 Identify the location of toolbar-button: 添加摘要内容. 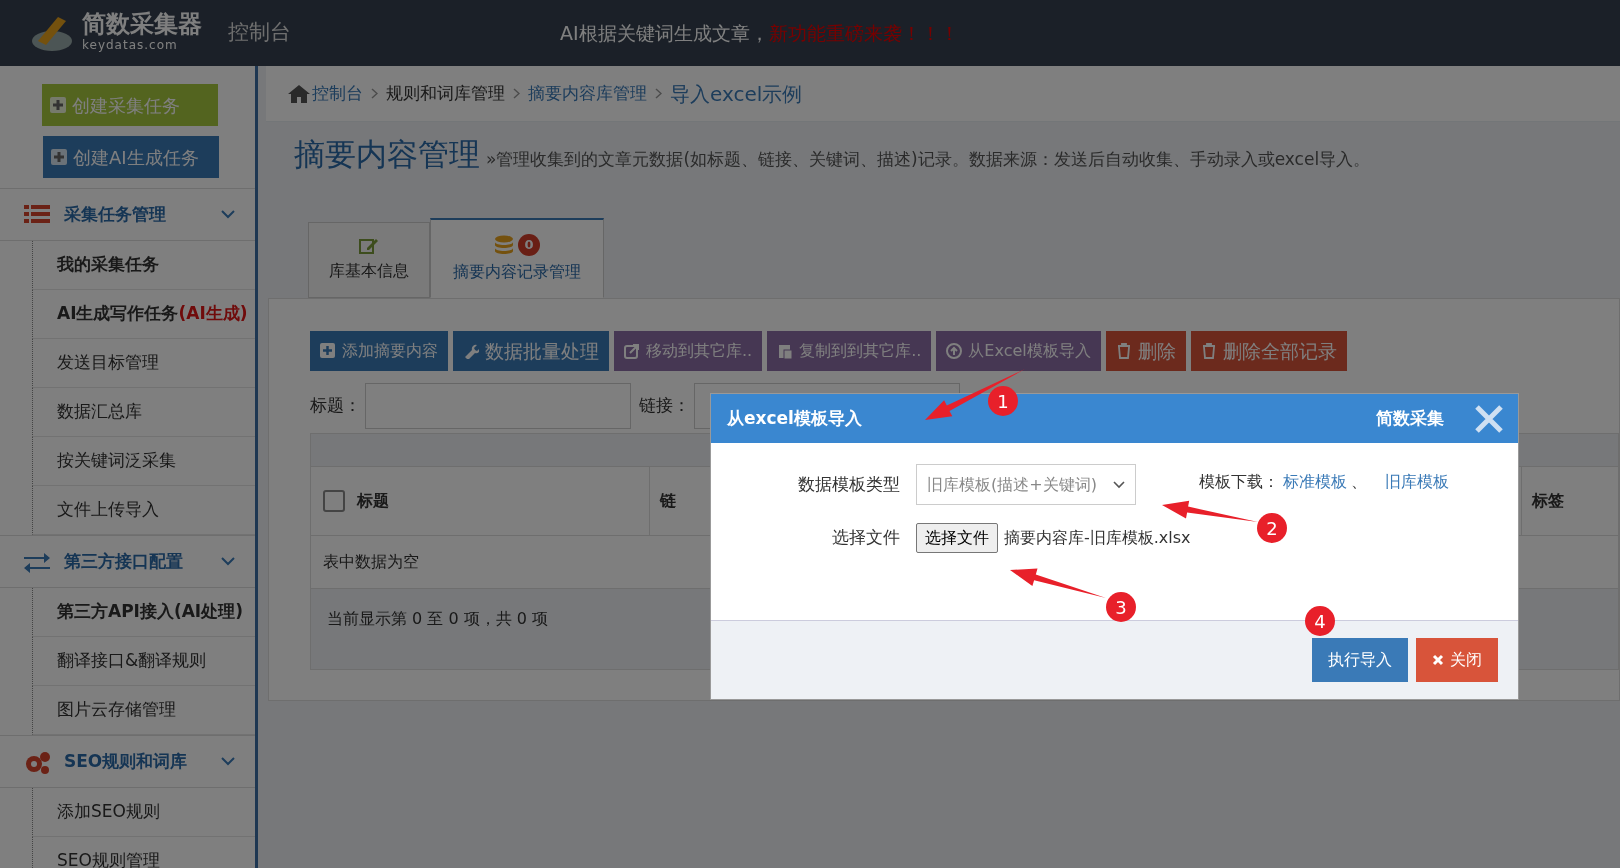
(379, 351).